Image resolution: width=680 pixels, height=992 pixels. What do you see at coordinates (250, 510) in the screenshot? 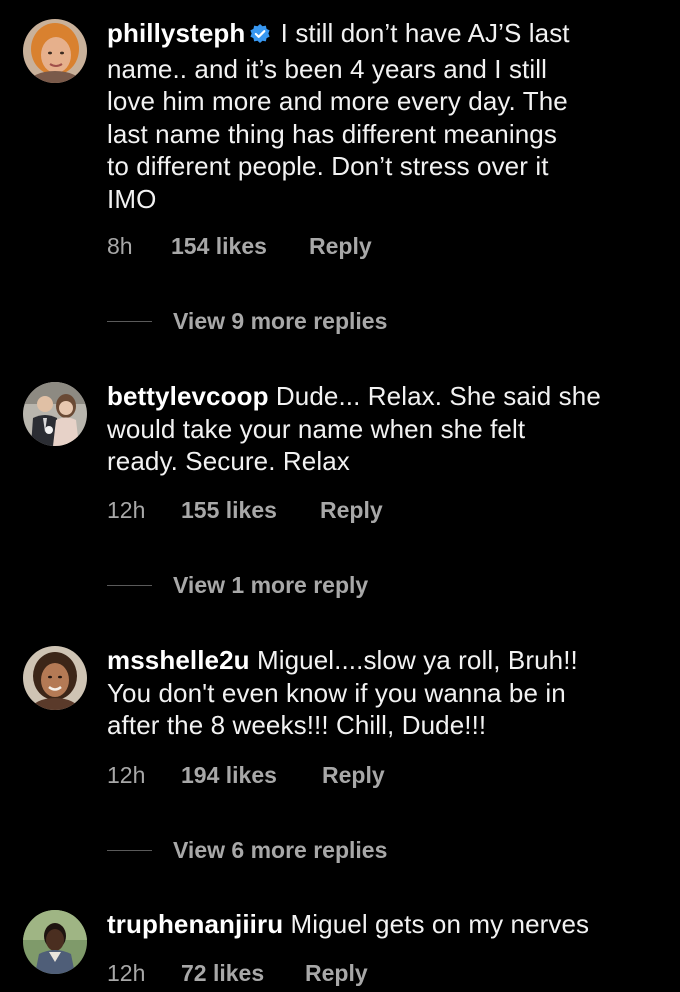
I see `likes-count: 155 likes` at bounding box center [250, 510].